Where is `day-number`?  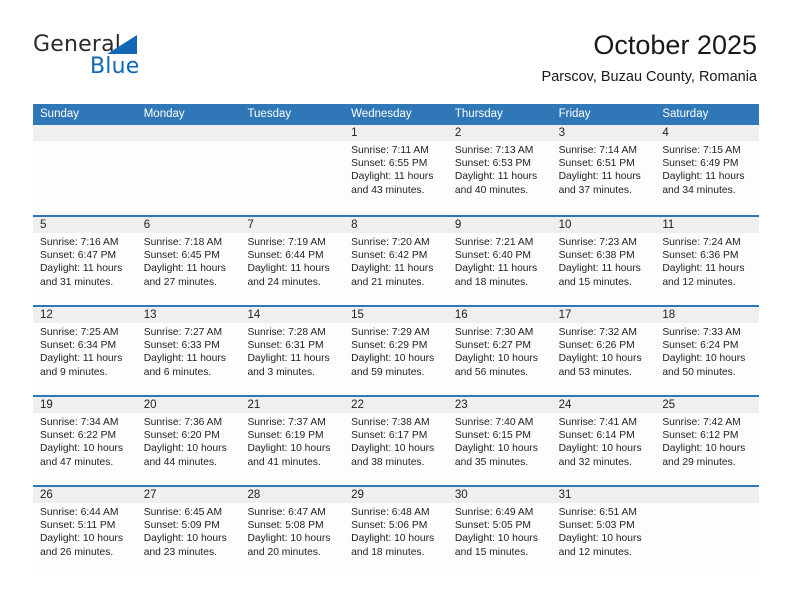 day-number is located at coordinates (292, 133).